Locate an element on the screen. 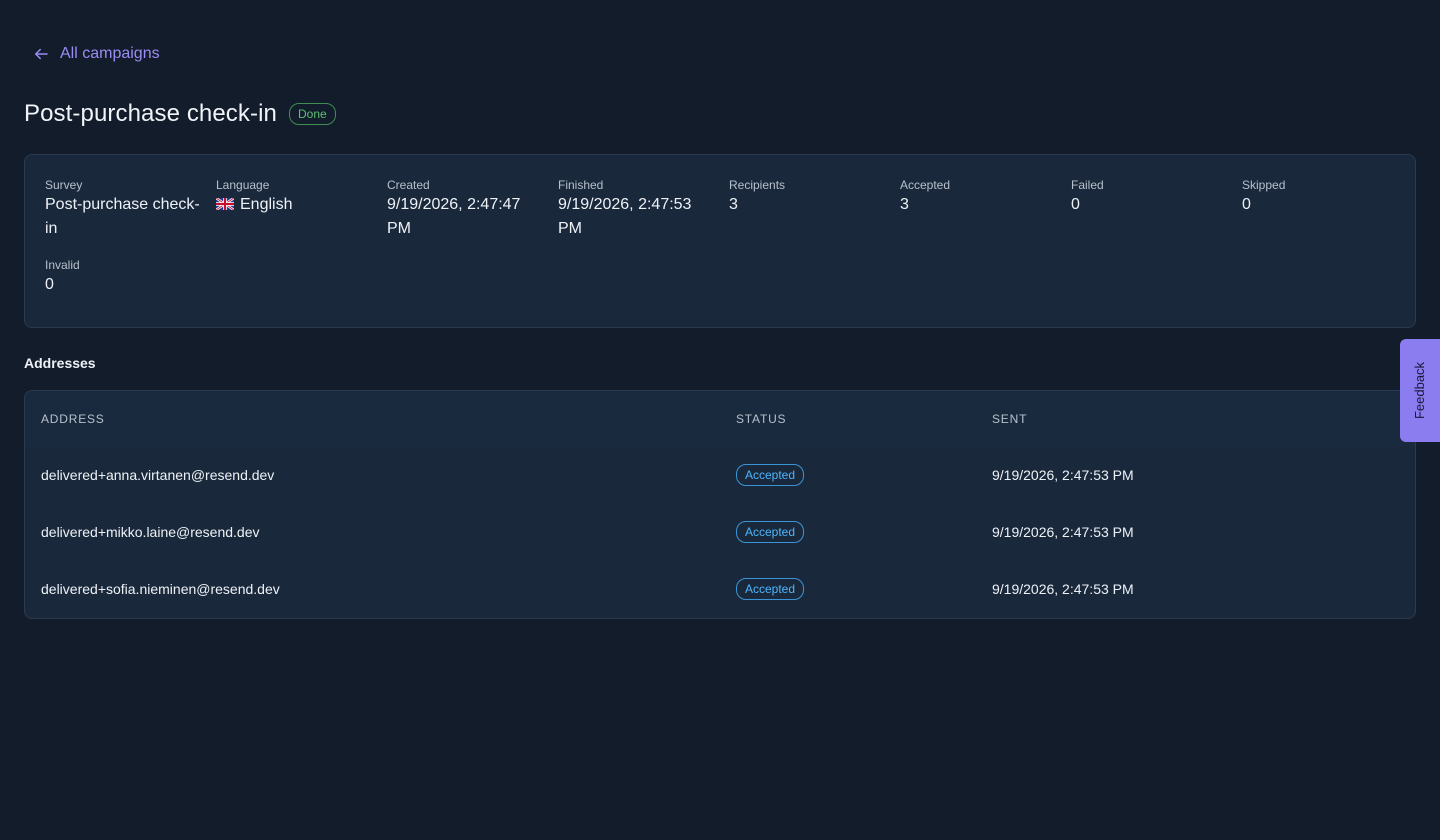 This screenshot has width=1440, height=840. back-to-campaigns-link: All campaigns is located at coordinates (96, 54).